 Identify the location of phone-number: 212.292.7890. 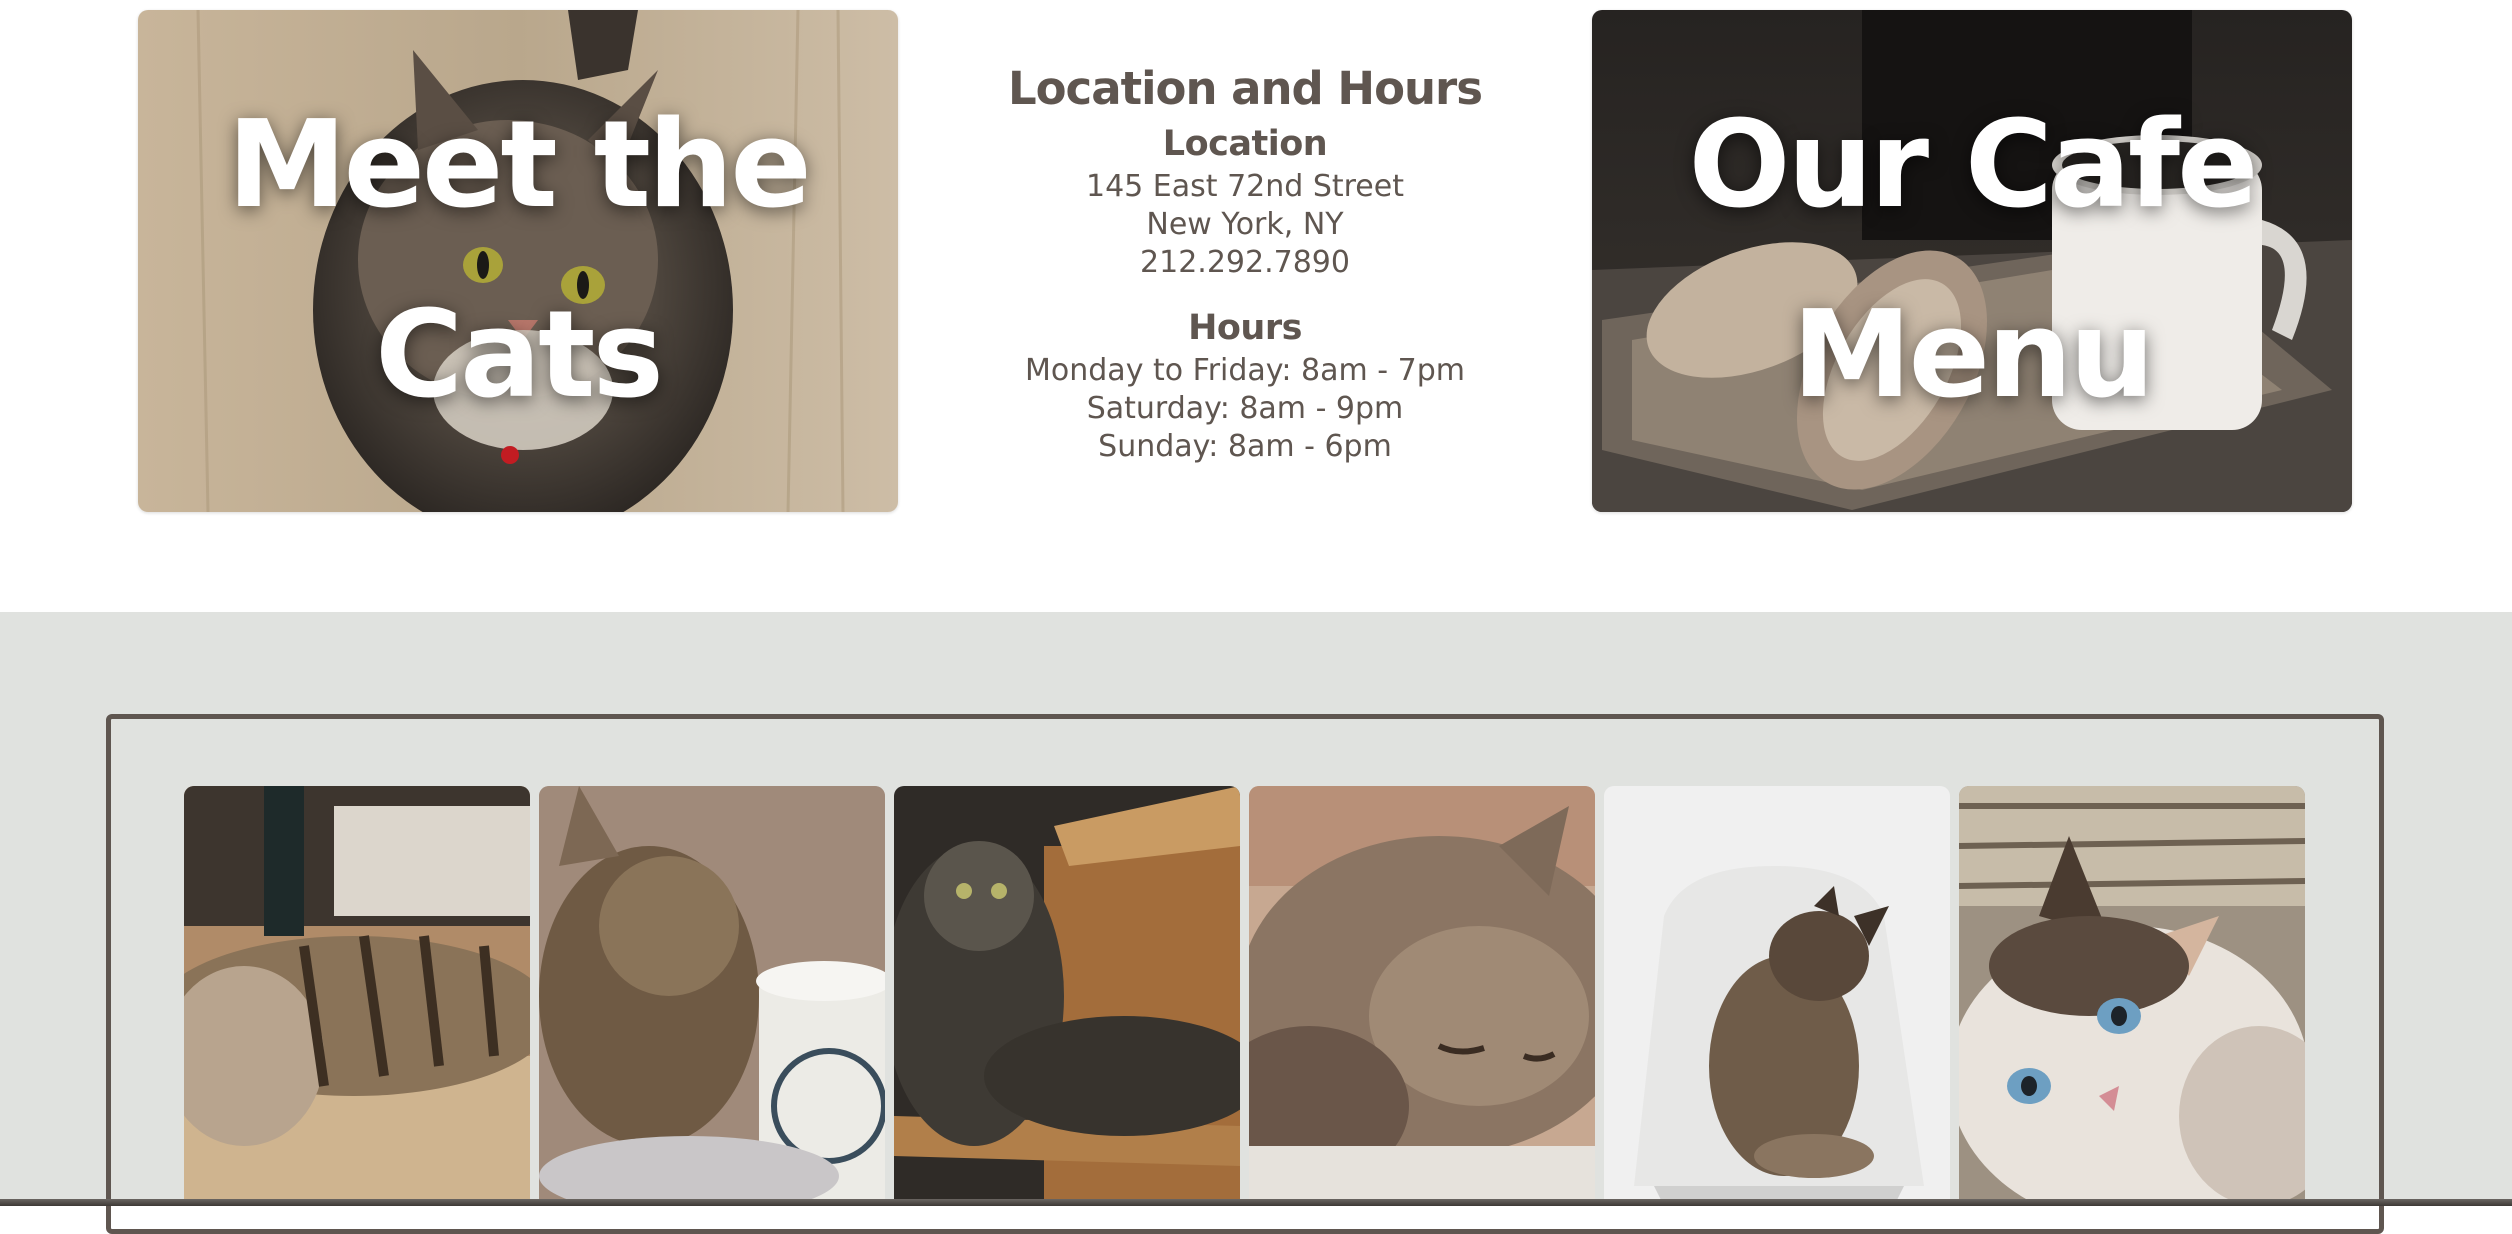
(1245, 262).